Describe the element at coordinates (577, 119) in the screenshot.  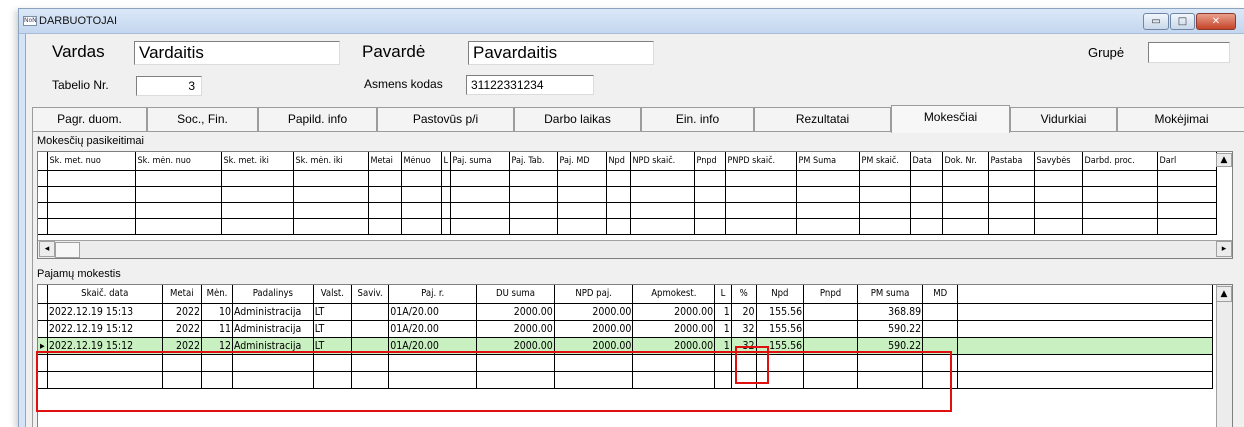
I see `tab-darbo-laikas: Darbo laikas` at that location.